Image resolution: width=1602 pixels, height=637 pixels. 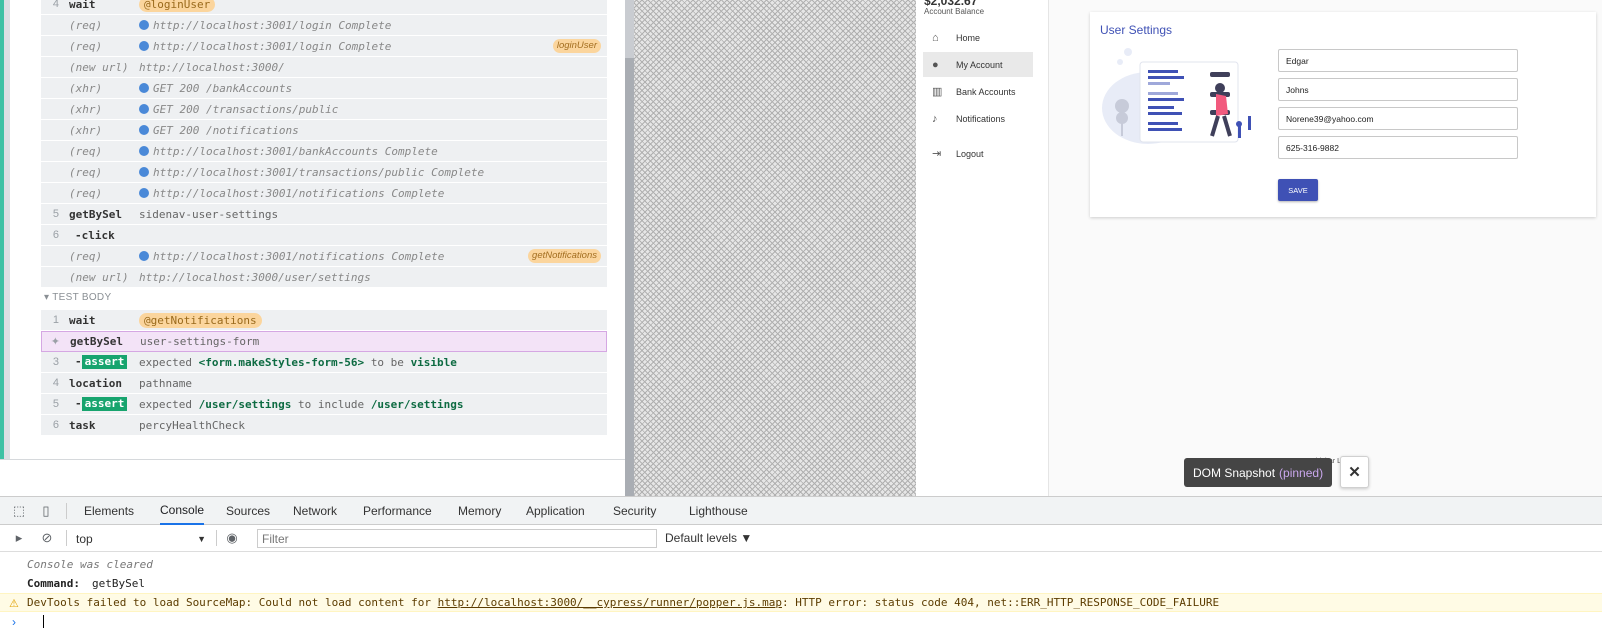 I want to click on log-levels-dropdown: Default levels ▼, so click(x=708, y=538).